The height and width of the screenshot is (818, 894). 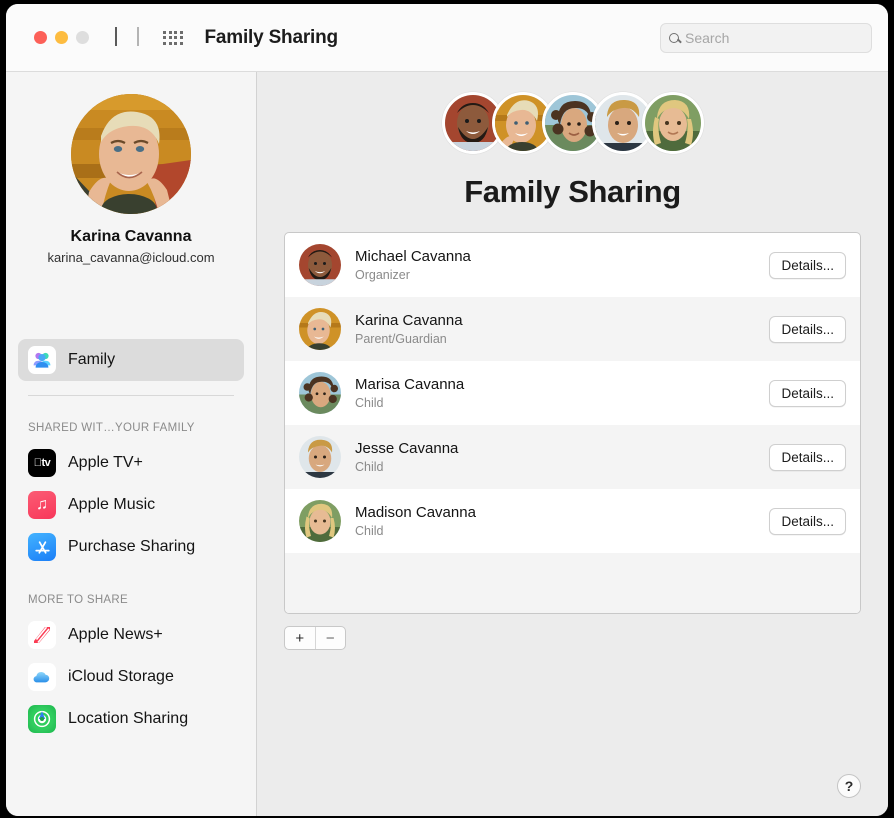 I want to click on sidebar-section-header-shared: SHARED WIT…YOUR FAMILY, so click(x=111, y=428).